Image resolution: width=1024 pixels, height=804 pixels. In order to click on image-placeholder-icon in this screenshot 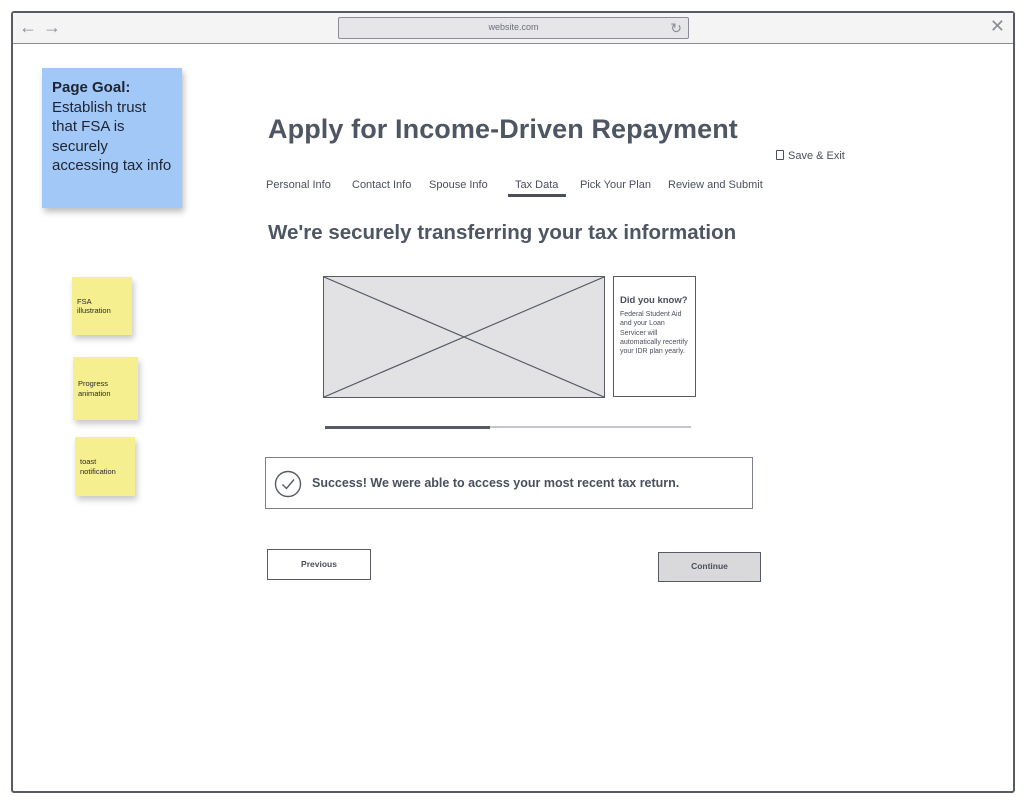, I will do `click(464, 337)`.